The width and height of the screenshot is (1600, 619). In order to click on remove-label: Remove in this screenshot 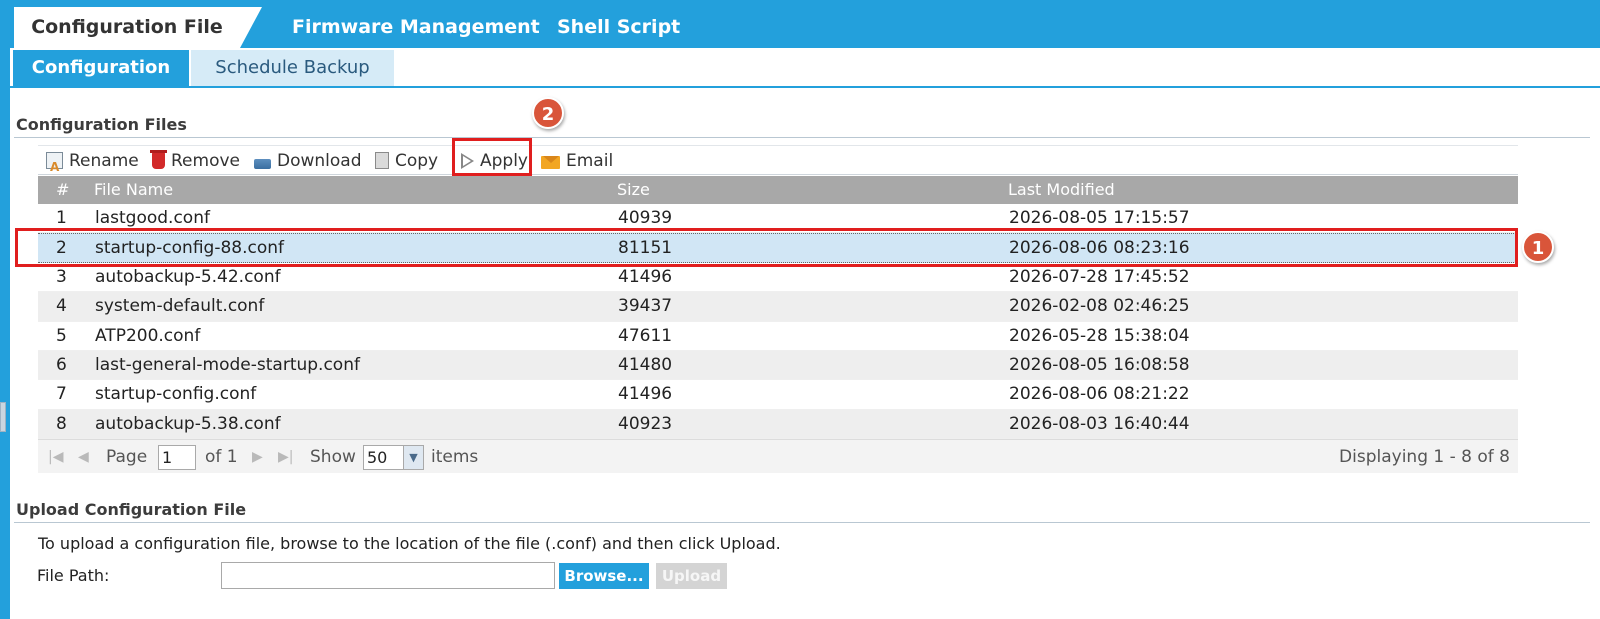, I will do `click(205, 161)`.